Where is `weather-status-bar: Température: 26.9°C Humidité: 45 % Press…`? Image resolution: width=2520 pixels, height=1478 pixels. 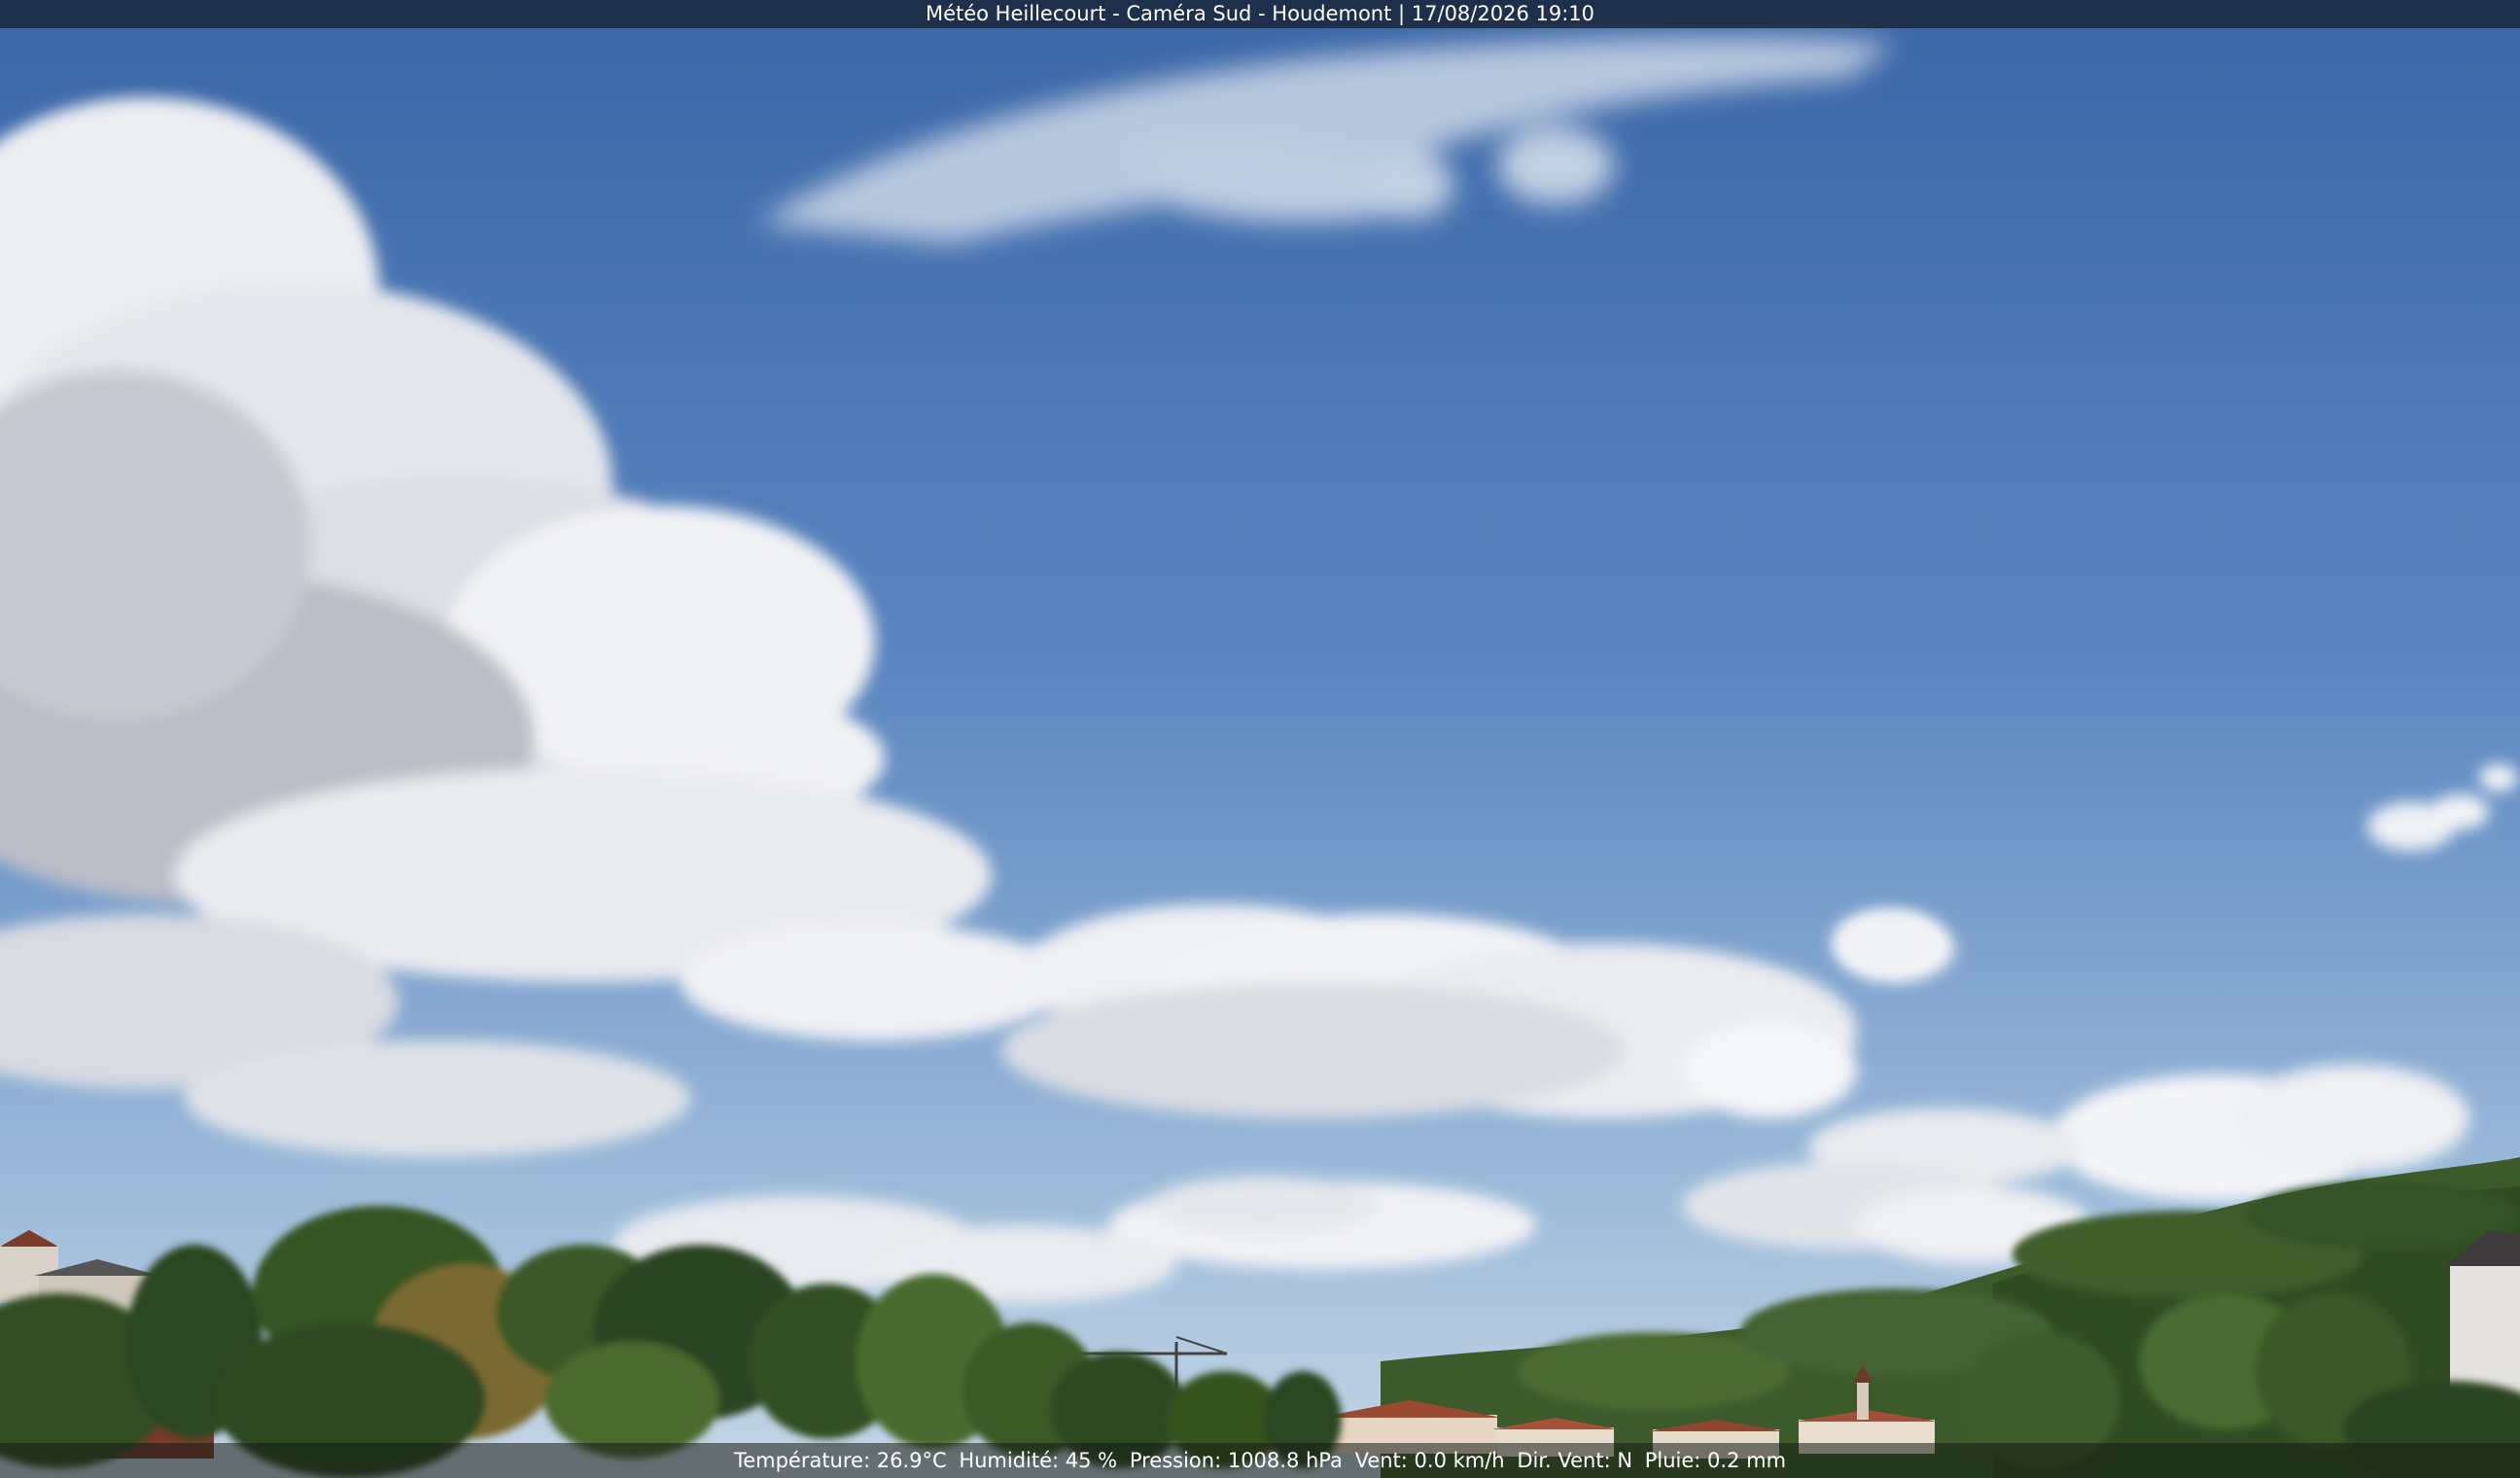
weather-status-bar: Température: 26.9°C Humidité: 45 % Press… is located at coordinates (1260, 1460).